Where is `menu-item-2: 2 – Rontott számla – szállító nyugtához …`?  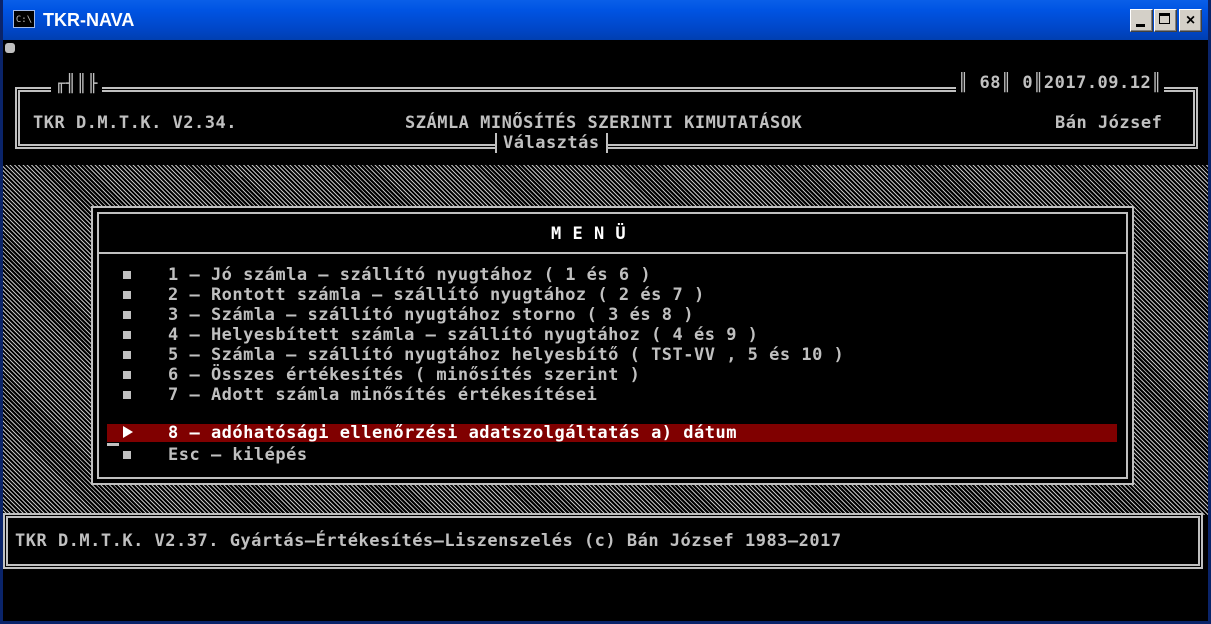 menu-item-2: 2 – Rontott számla – szállító nyugtához … is located at coordinates (436, 295).